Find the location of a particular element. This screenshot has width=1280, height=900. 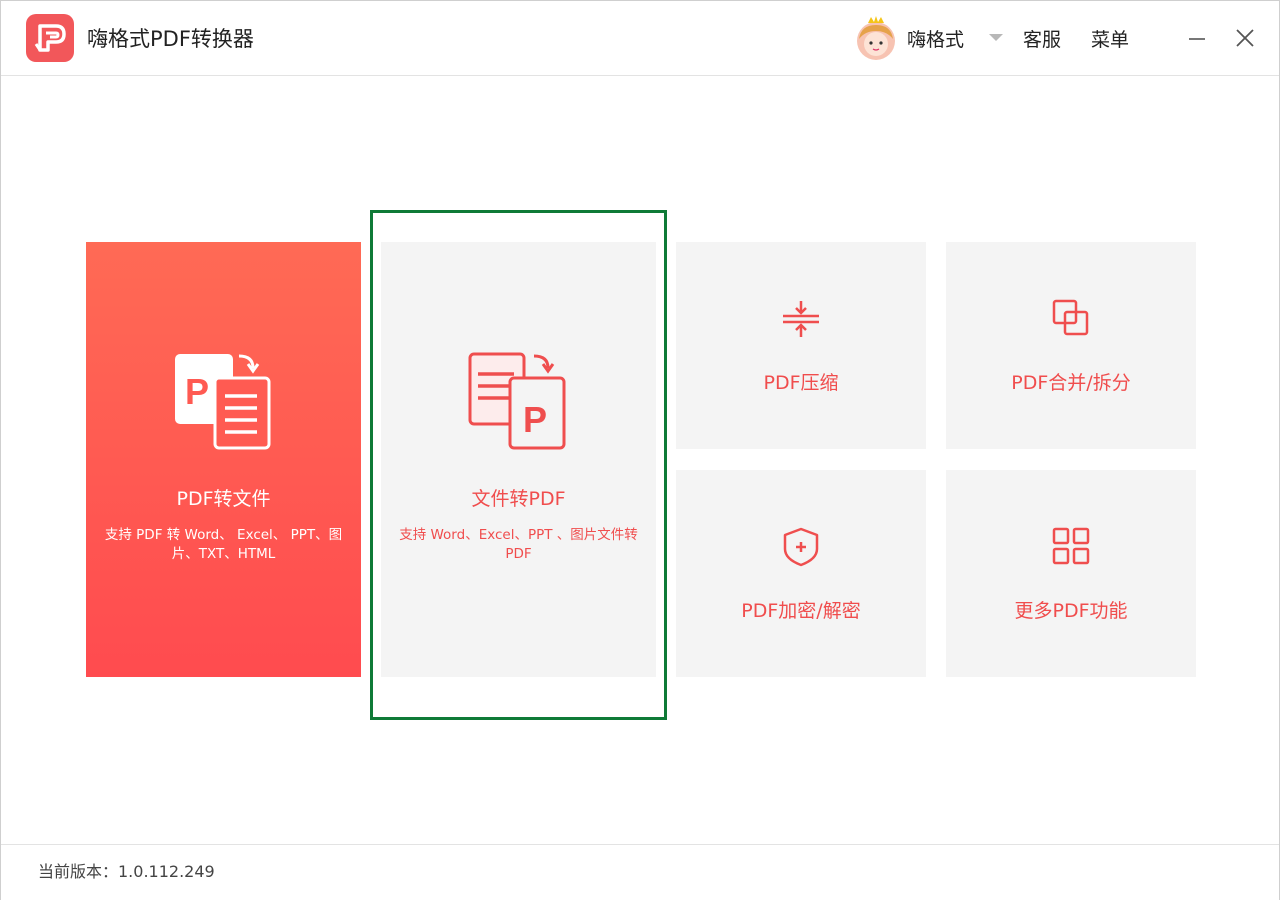

status-bar: 当前版本：1.0.112.249 is located at coordinates (640, 872).